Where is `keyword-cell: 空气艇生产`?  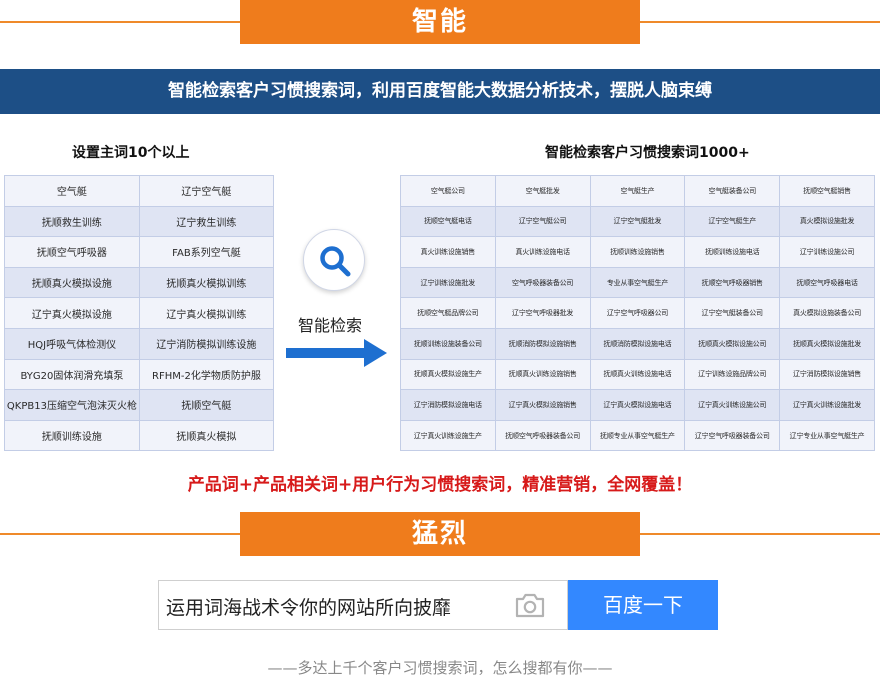
keyword-cell: 空气艇生产 is located at coordinates (637, 191).